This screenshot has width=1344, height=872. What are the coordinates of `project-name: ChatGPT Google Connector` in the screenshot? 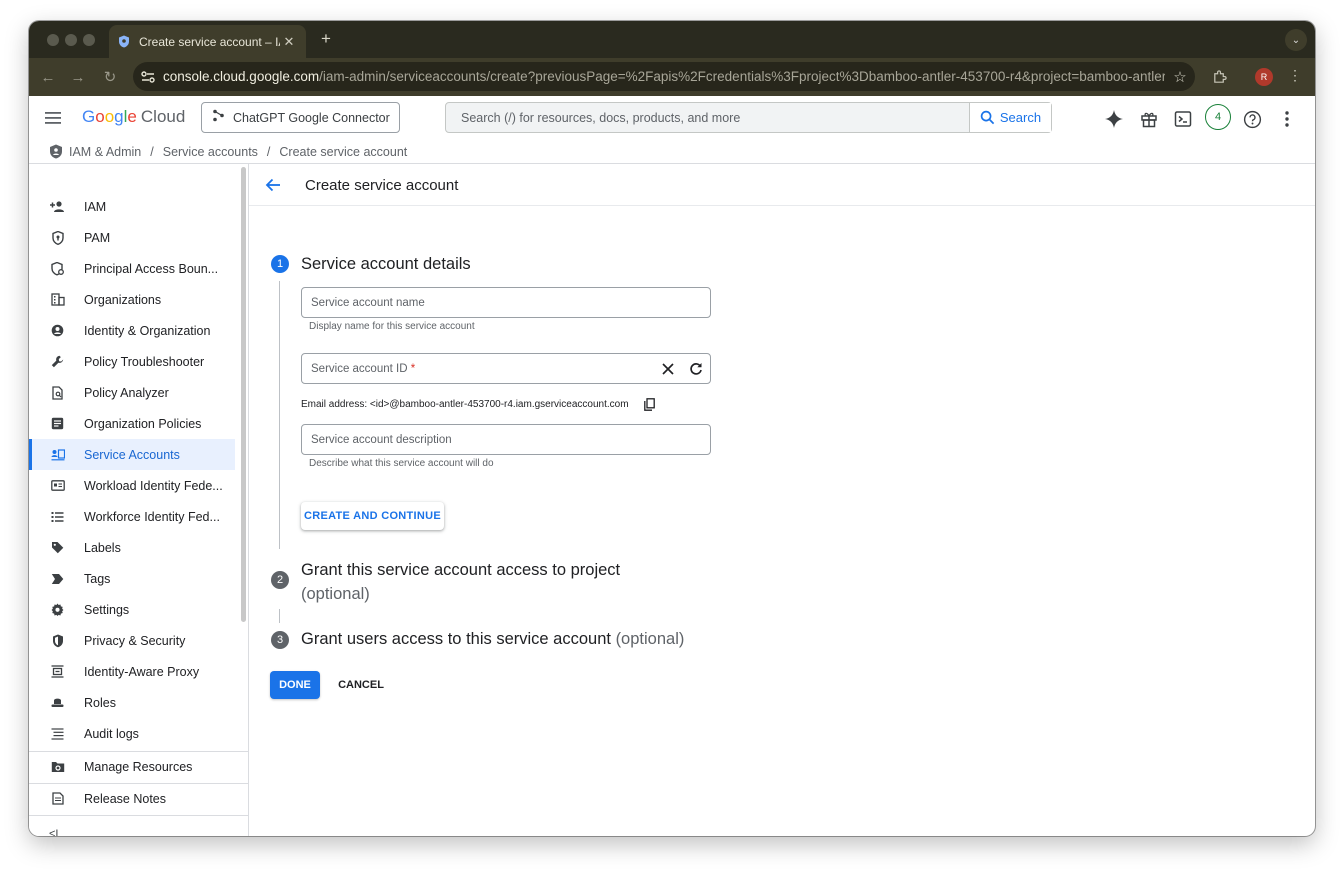 It's located at (311, 117).